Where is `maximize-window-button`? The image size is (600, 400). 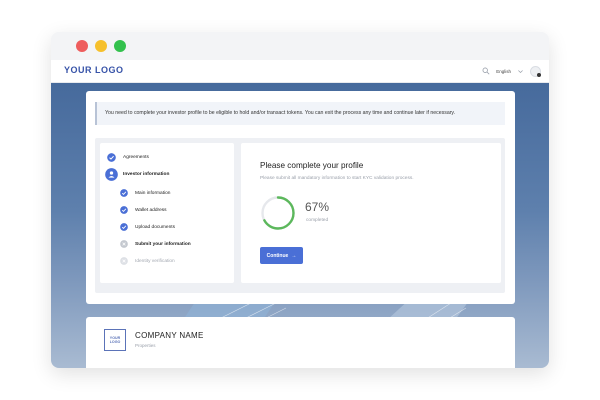
maximize-window-button is located at coordinates (120, 46).